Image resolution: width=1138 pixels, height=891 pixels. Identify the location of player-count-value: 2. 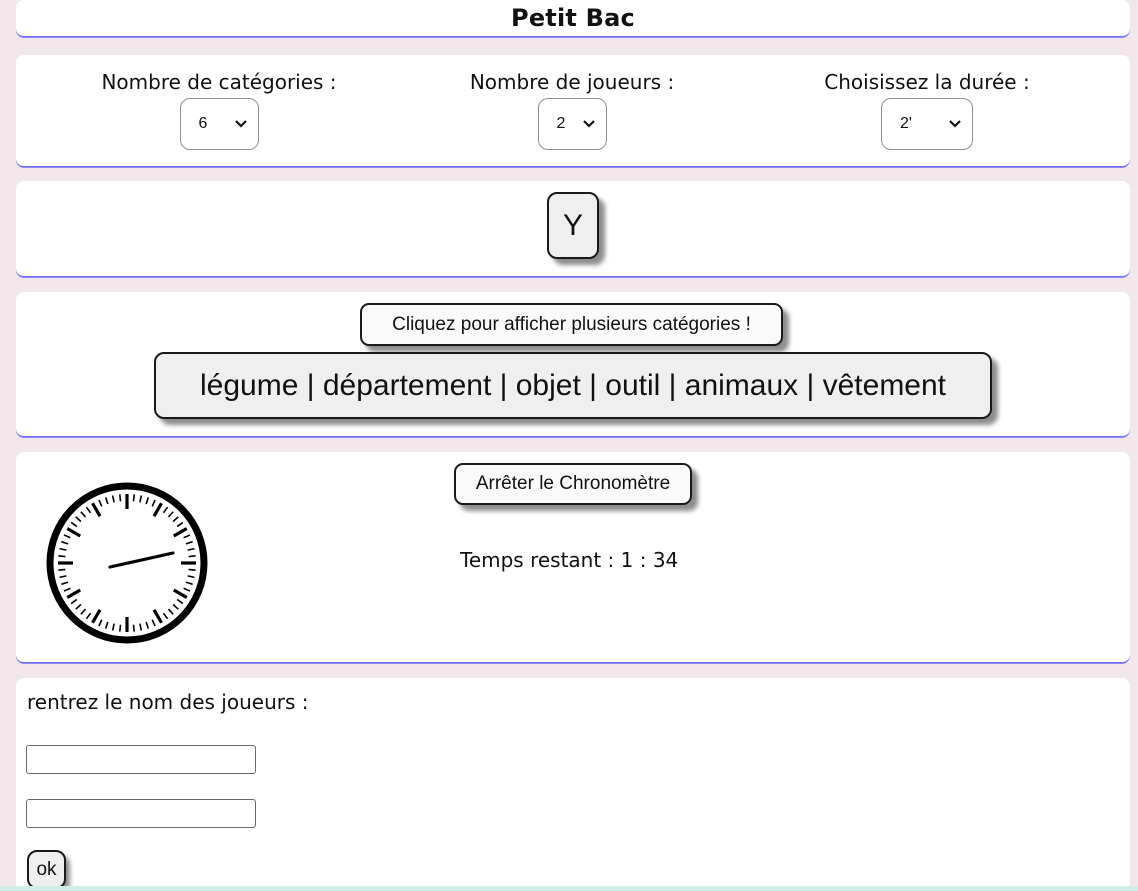
(561, 123).